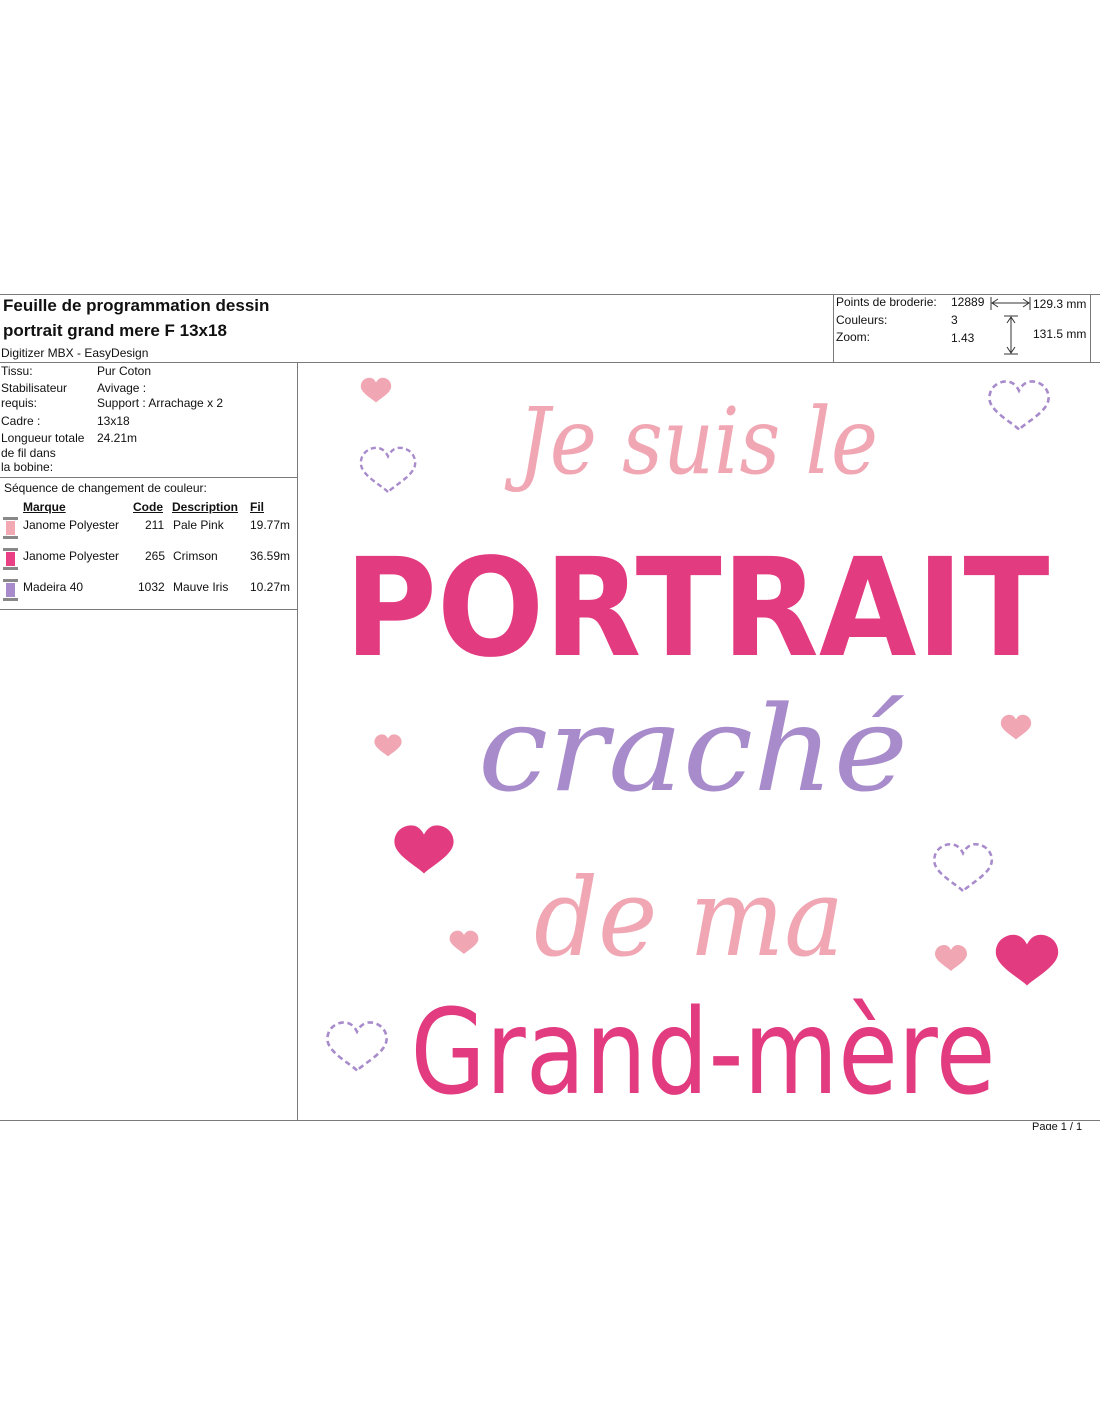 This screenshot has width=1100, height=1422. Describe the element at coordinates (270, 525) in the screenshot. I see `row-thread: 19.77m` at that location.